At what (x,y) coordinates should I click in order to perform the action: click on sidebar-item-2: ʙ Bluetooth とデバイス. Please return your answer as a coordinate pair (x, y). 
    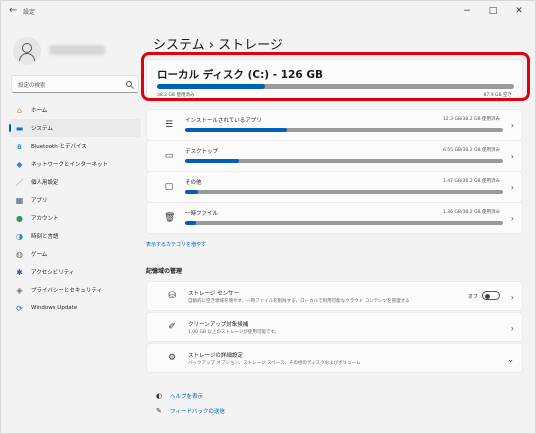
    Looking at the image, I should click on (75, 146).